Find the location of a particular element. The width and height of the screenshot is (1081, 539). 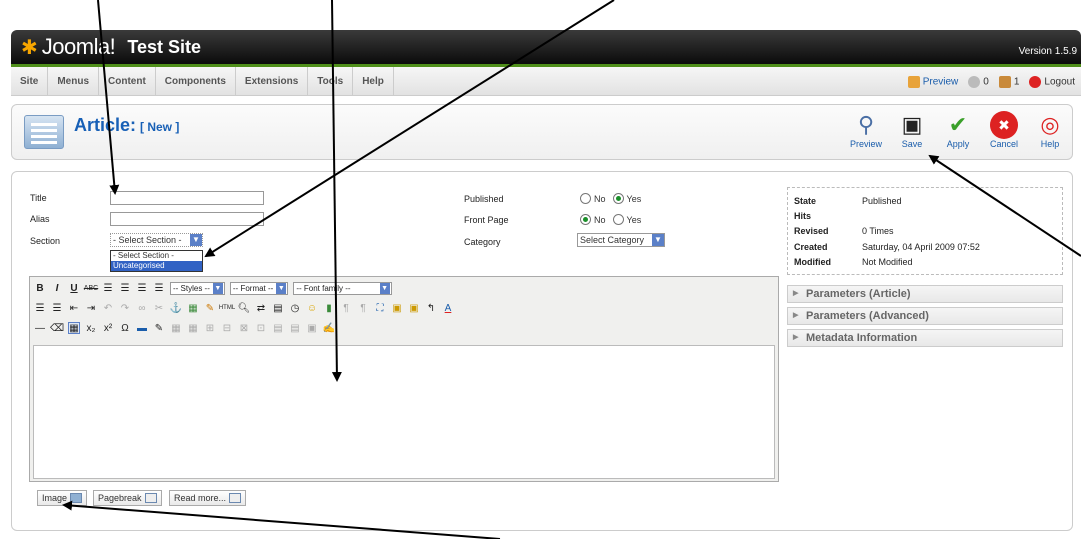

underline-icon: U is located at coordinates (74, 288).